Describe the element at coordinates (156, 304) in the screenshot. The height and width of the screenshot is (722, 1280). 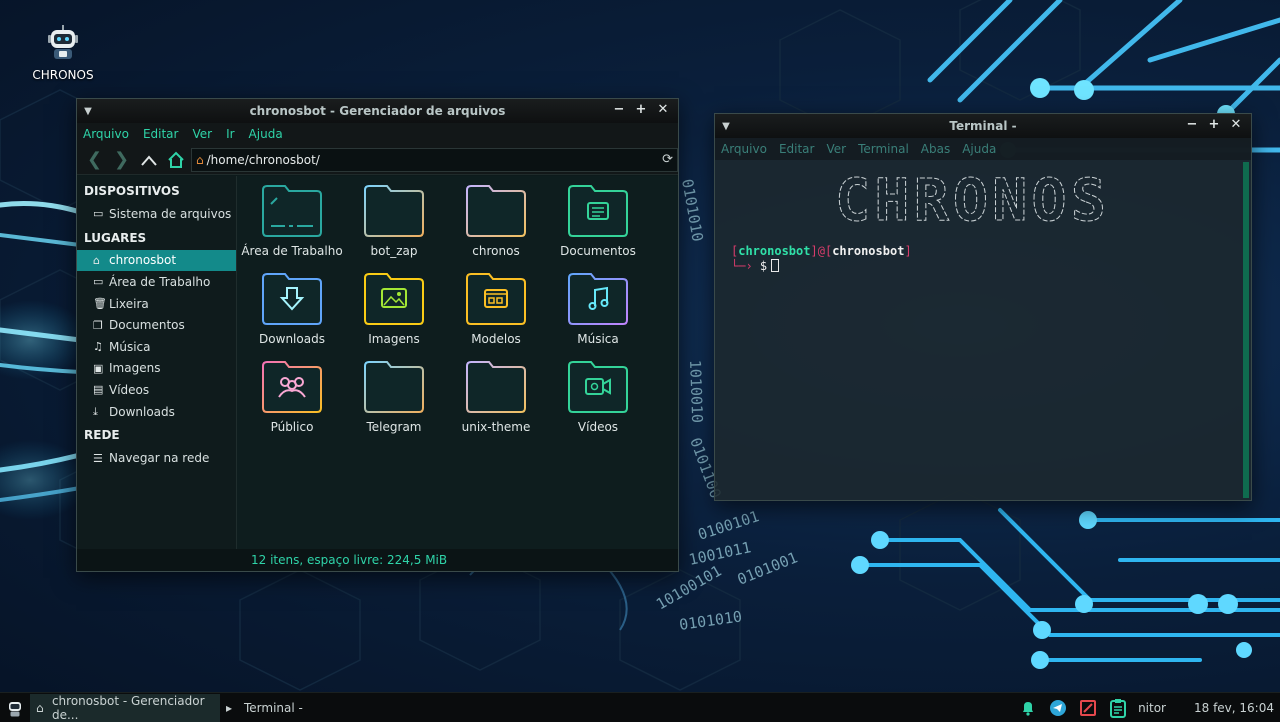
I see `sidebar-item-trash: 🗑 Lixeira` at that location.